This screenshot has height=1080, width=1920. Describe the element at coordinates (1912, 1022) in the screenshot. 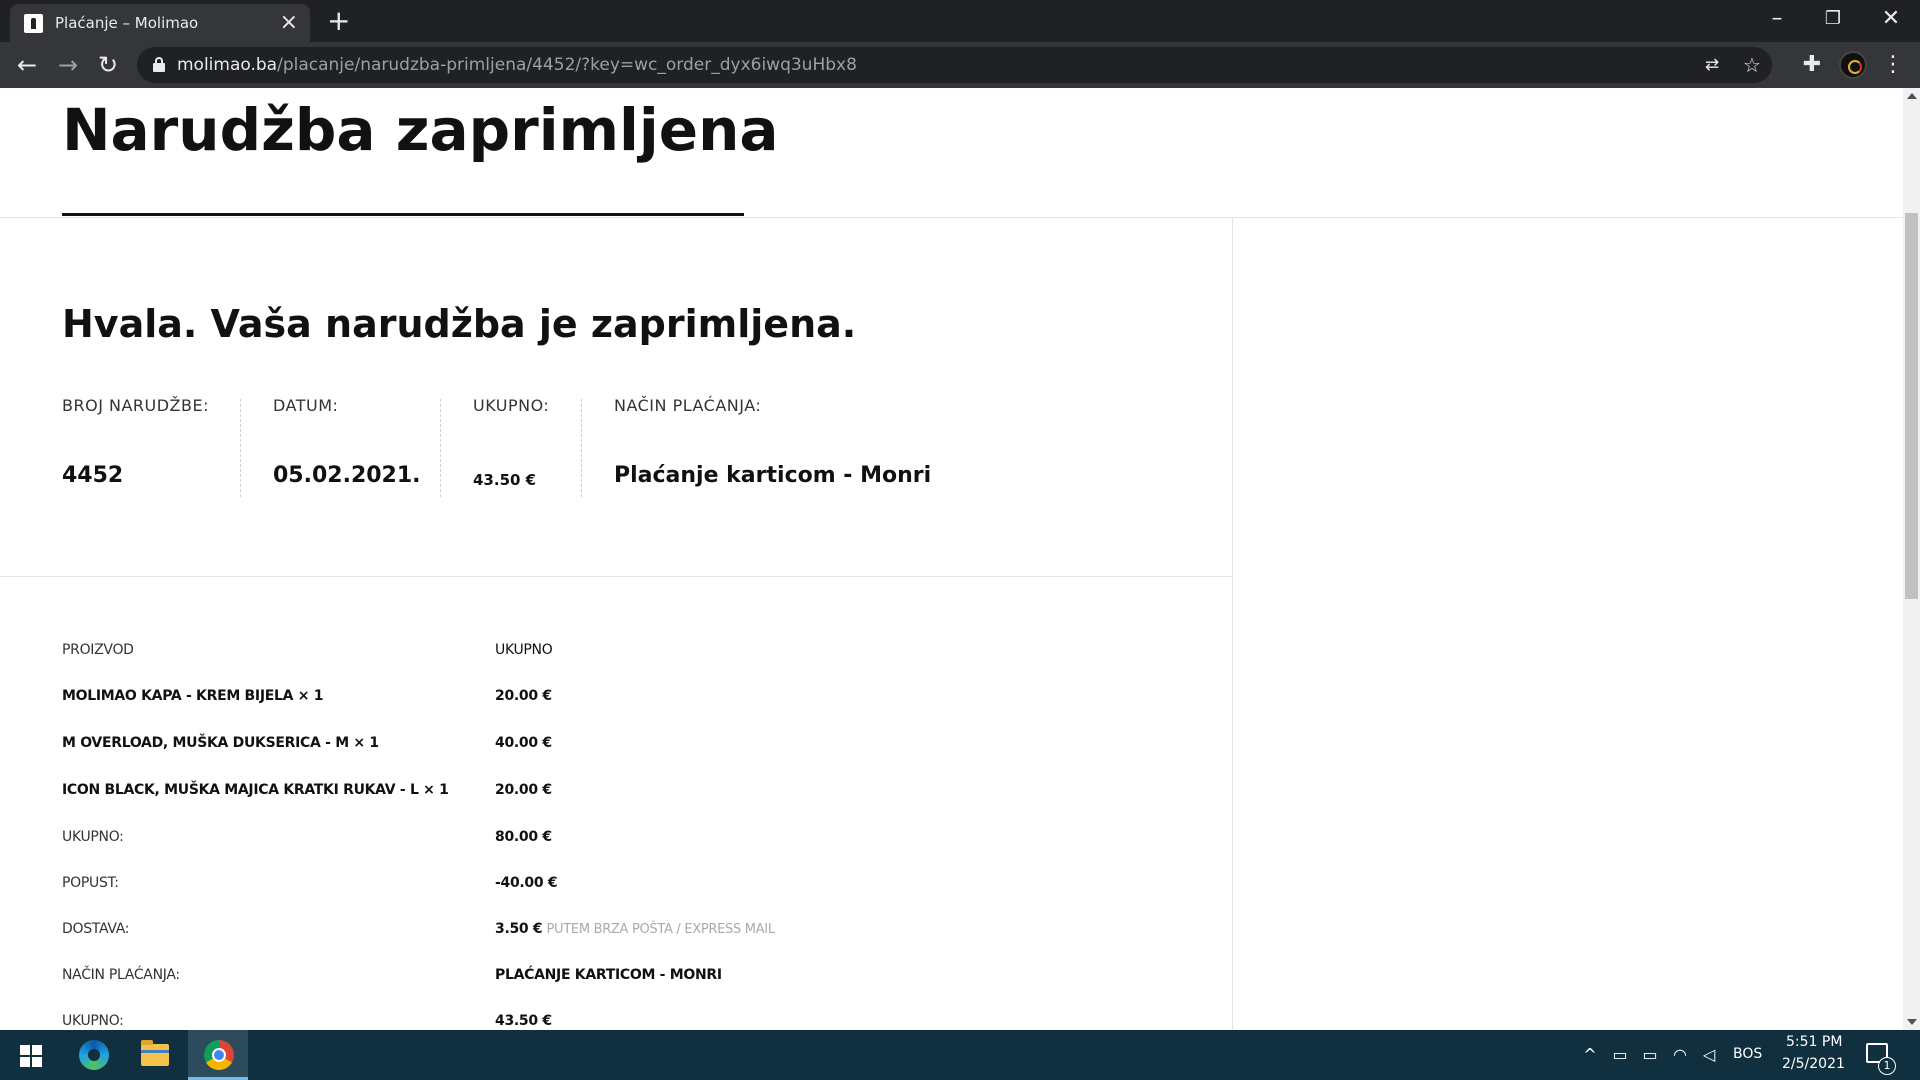

I see `scroll-down-arrow-icon` at that location.